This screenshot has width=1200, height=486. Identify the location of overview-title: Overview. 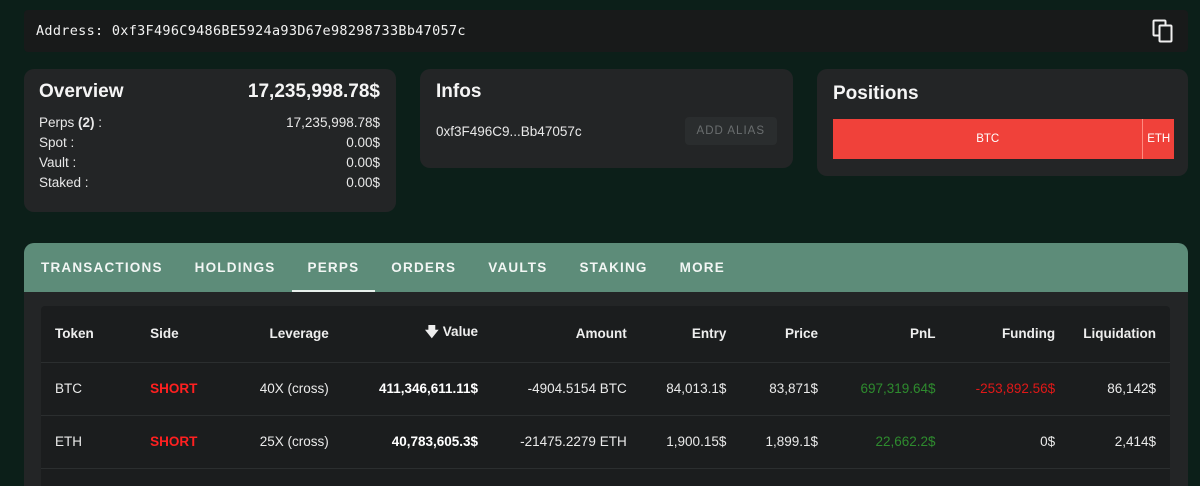
(81, 91).